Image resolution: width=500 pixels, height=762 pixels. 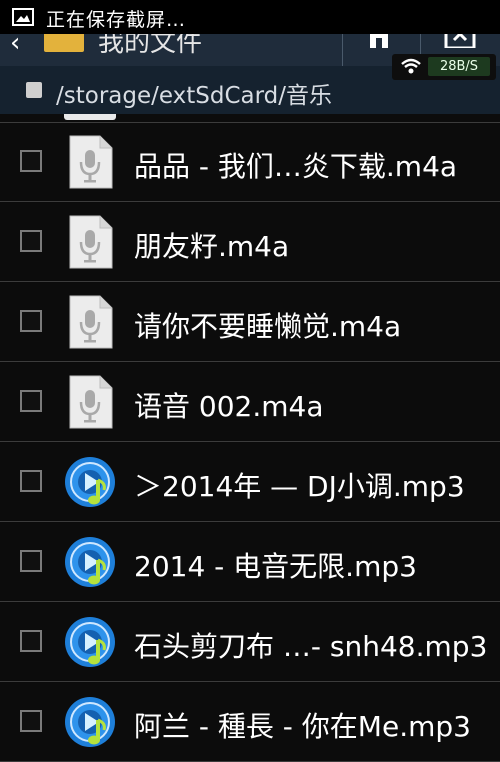 I want to click on wifi-icon, so click(x=411, y=66).